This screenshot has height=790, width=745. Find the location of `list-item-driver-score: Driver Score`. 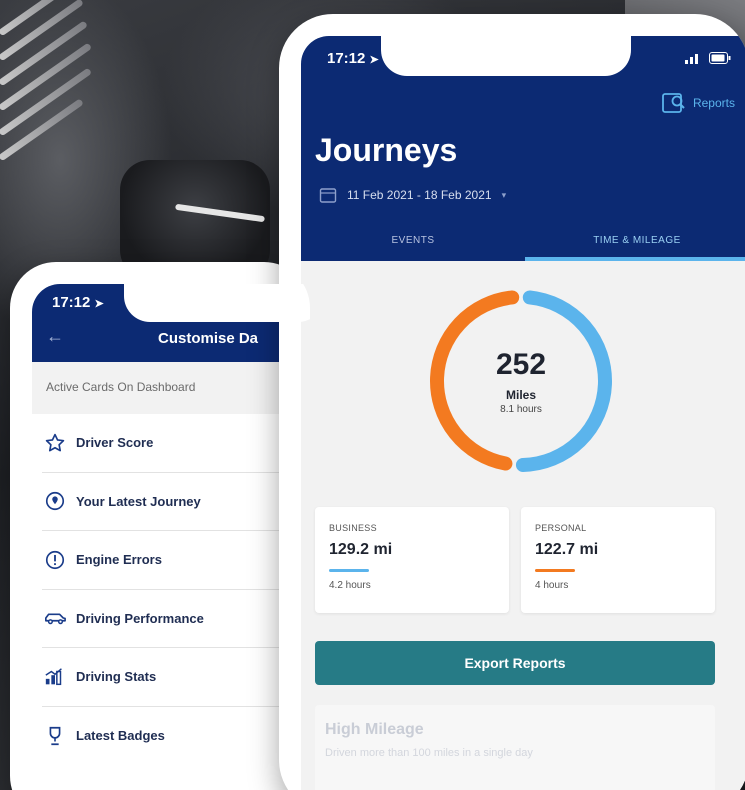

list-item-driver-score: Driver Score is located at coordinates (176, 443).